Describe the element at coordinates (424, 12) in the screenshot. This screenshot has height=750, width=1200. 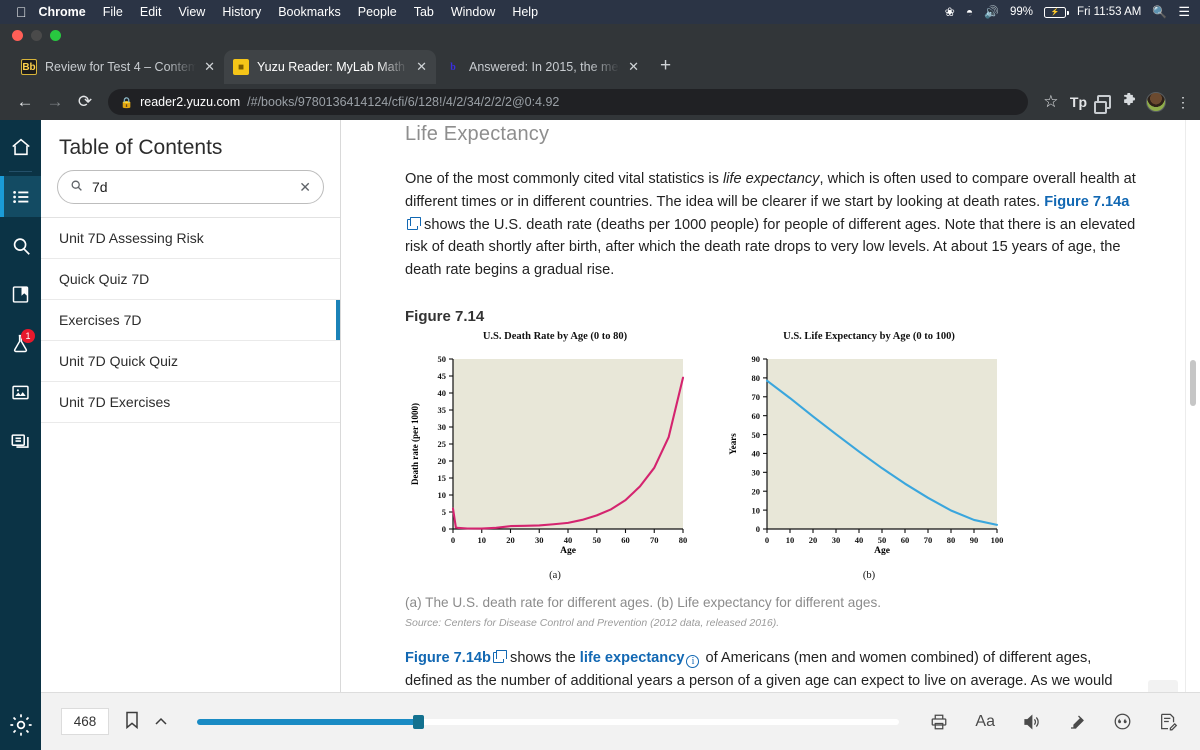
I see `menu-tab: Tab` at that location.